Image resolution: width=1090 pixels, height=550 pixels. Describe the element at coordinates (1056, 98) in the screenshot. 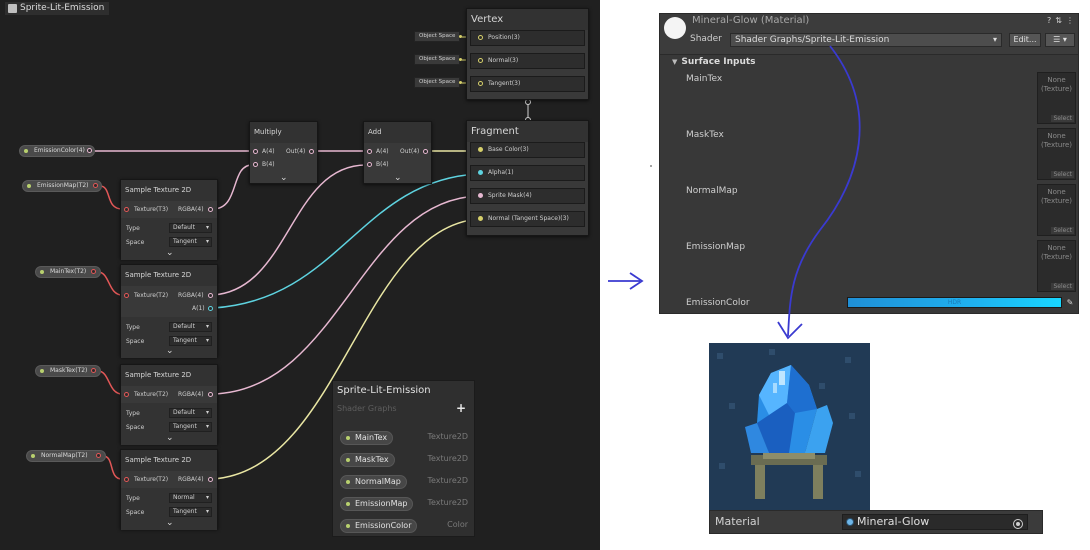

I see `texture-slot-maintex: None (Texture) Select` at that location.